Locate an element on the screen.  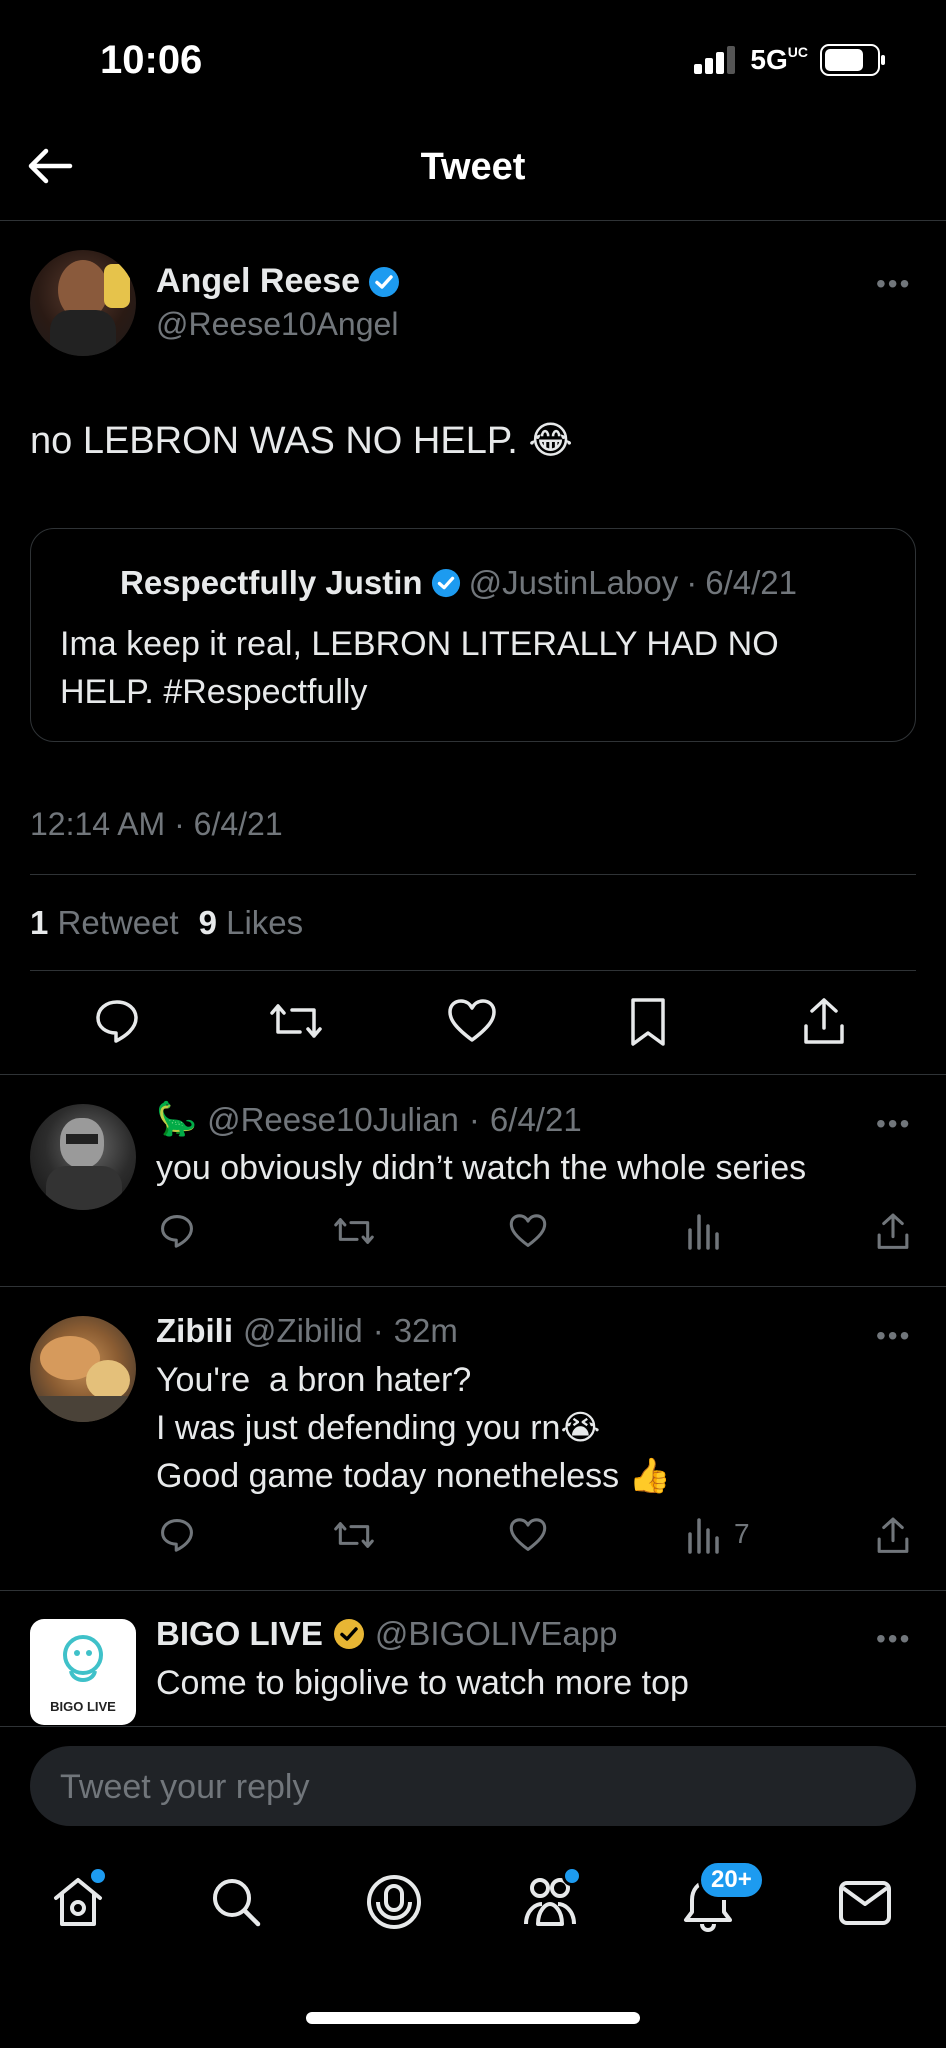
bigo-logo: BIGO LIVE is located at coordinates (83, 1672).